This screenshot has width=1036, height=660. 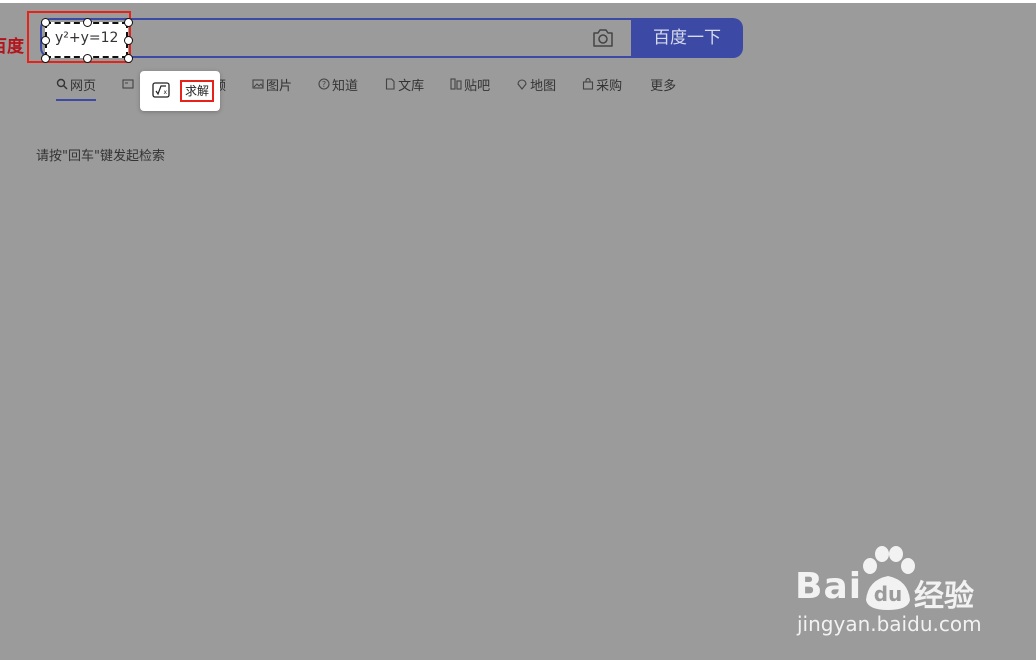 I want to click on search-icon, so click(x=62, y=84).